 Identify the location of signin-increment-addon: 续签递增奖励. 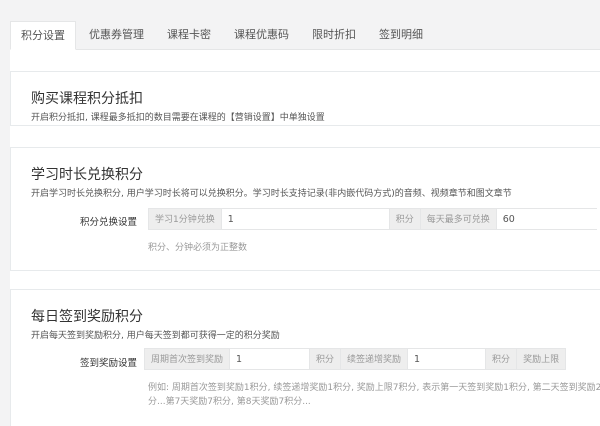
(375, 359).